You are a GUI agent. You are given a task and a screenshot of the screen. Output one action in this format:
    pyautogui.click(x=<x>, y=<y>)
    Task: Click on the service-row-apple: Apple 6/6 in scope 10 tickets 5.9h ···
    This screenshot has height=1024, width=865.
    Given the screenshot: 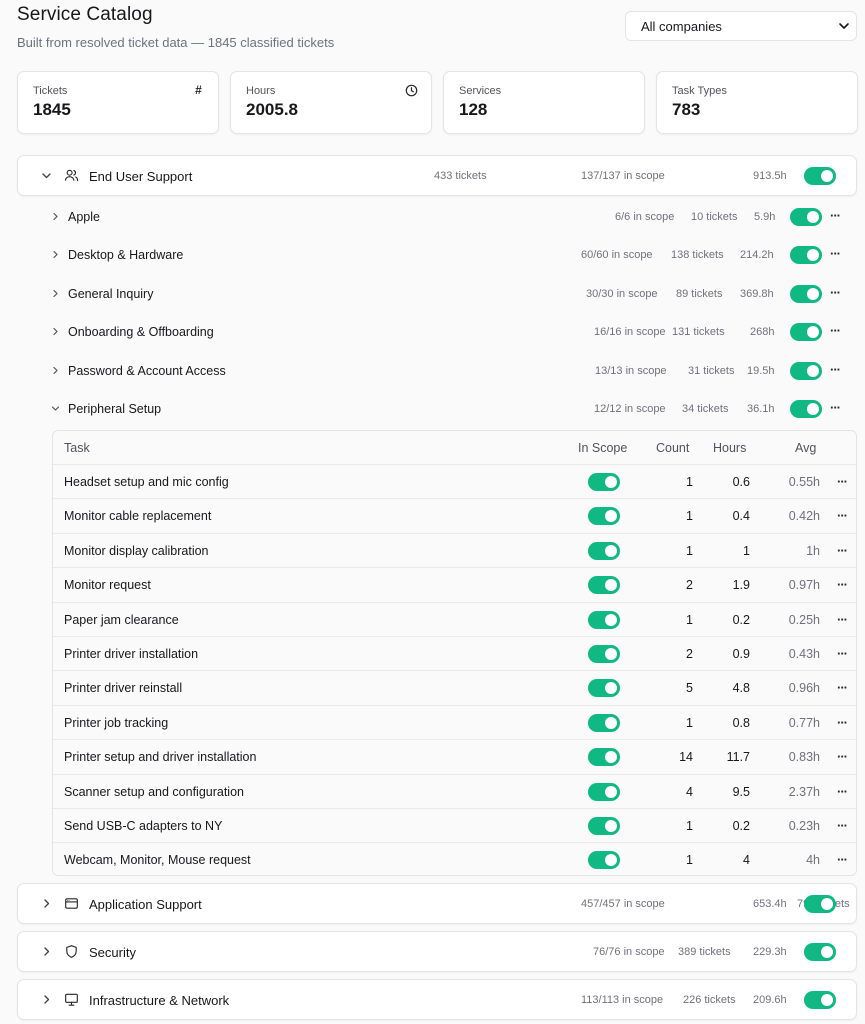 What is the action you would take?
    pyautogui.click(x=451, y=217)
    